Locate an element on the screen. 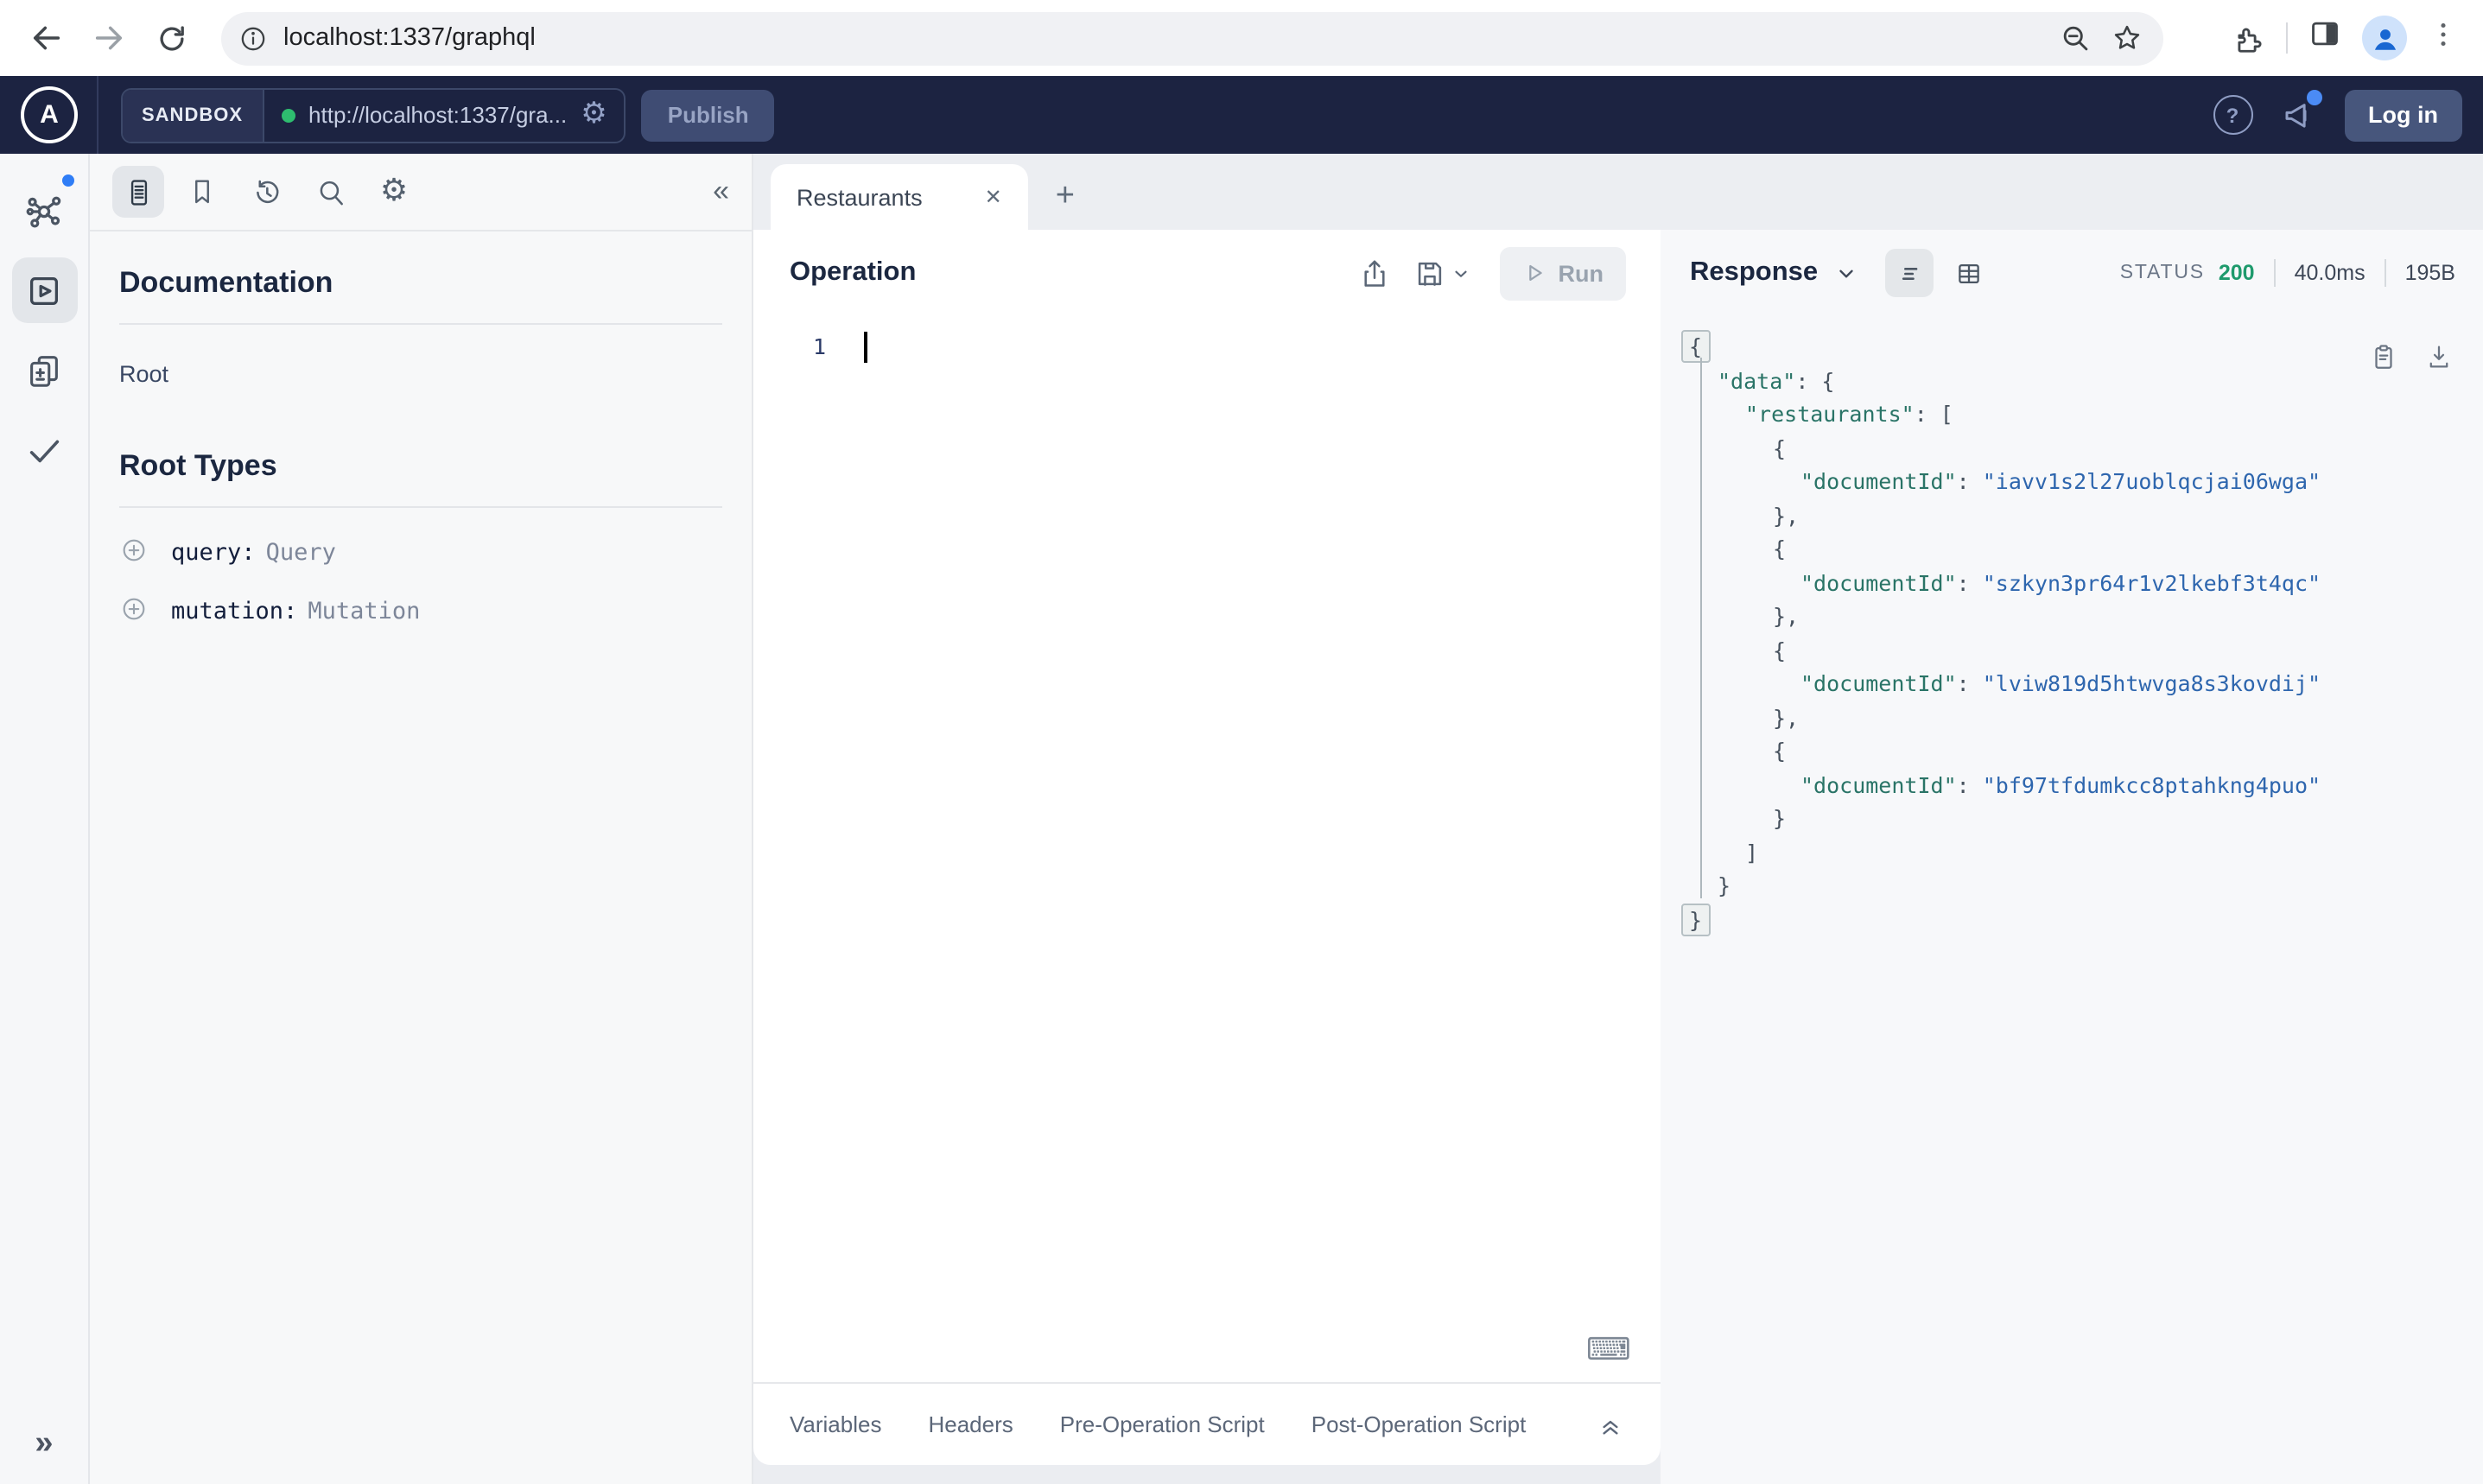 Image resolution: width=2483 pixels, height=1484 pixels. forward-button is located at coordinates (109, 38).